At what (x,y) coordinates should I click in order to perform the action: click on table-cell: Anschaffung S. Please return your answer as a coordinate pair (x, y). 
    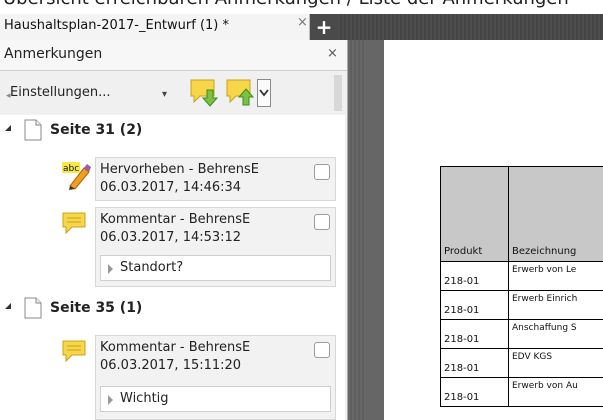
    Looking at the image, I should click on (555, 334).